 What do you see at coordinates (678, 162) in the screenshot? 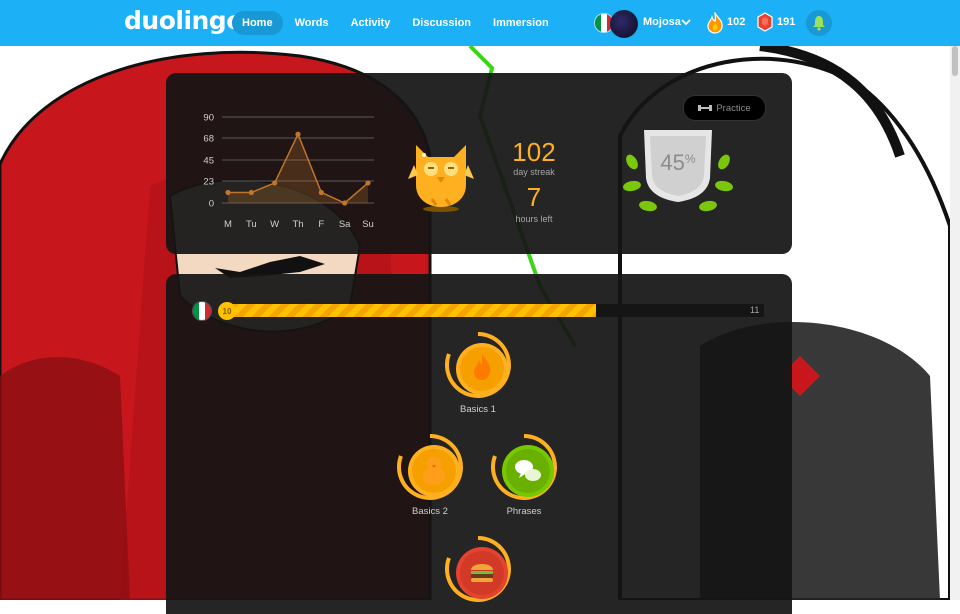
I see `crown-percent: 45%` at bounding box center [678, 162].